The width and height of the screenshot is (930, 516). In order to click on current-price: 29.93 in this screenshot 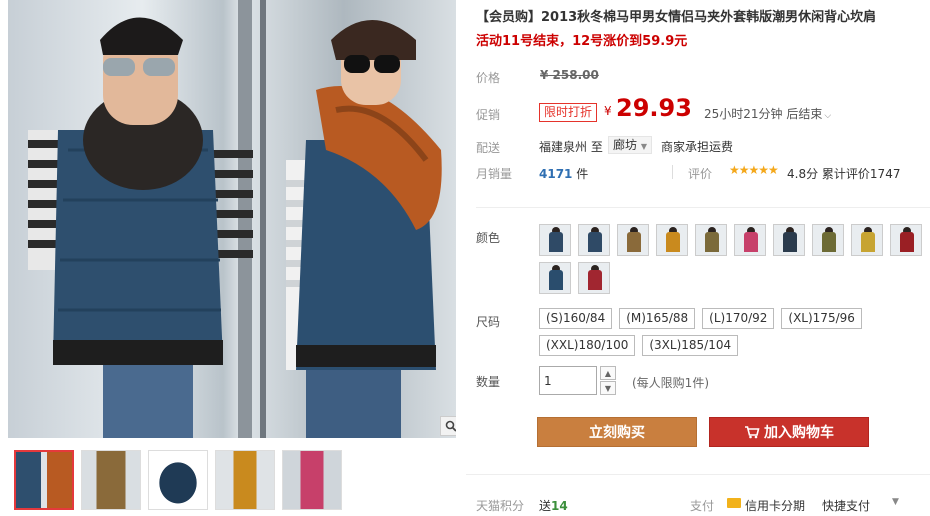, I will do `click(654, 108)`.